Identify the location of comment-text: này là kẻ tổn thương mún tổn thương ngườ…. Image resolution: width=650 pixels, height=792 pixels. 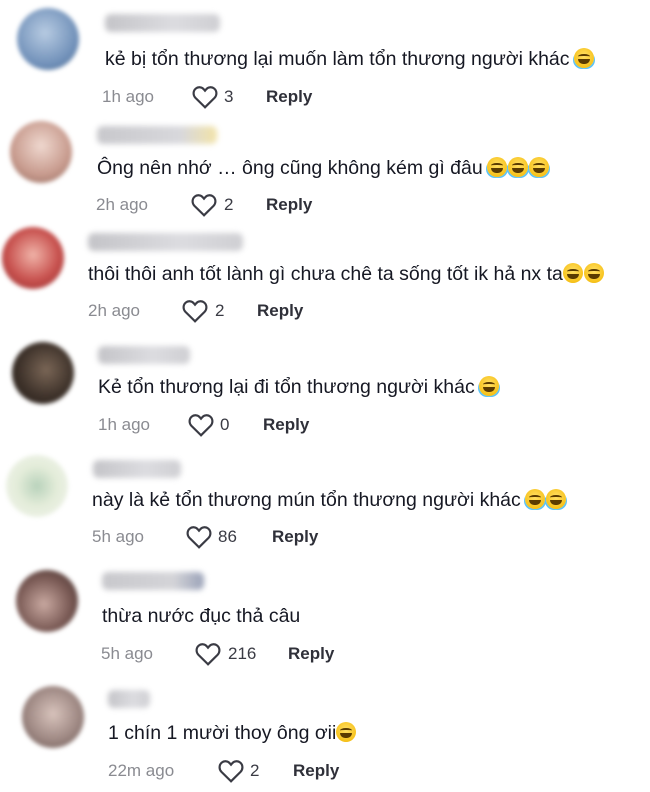
(329, 501).